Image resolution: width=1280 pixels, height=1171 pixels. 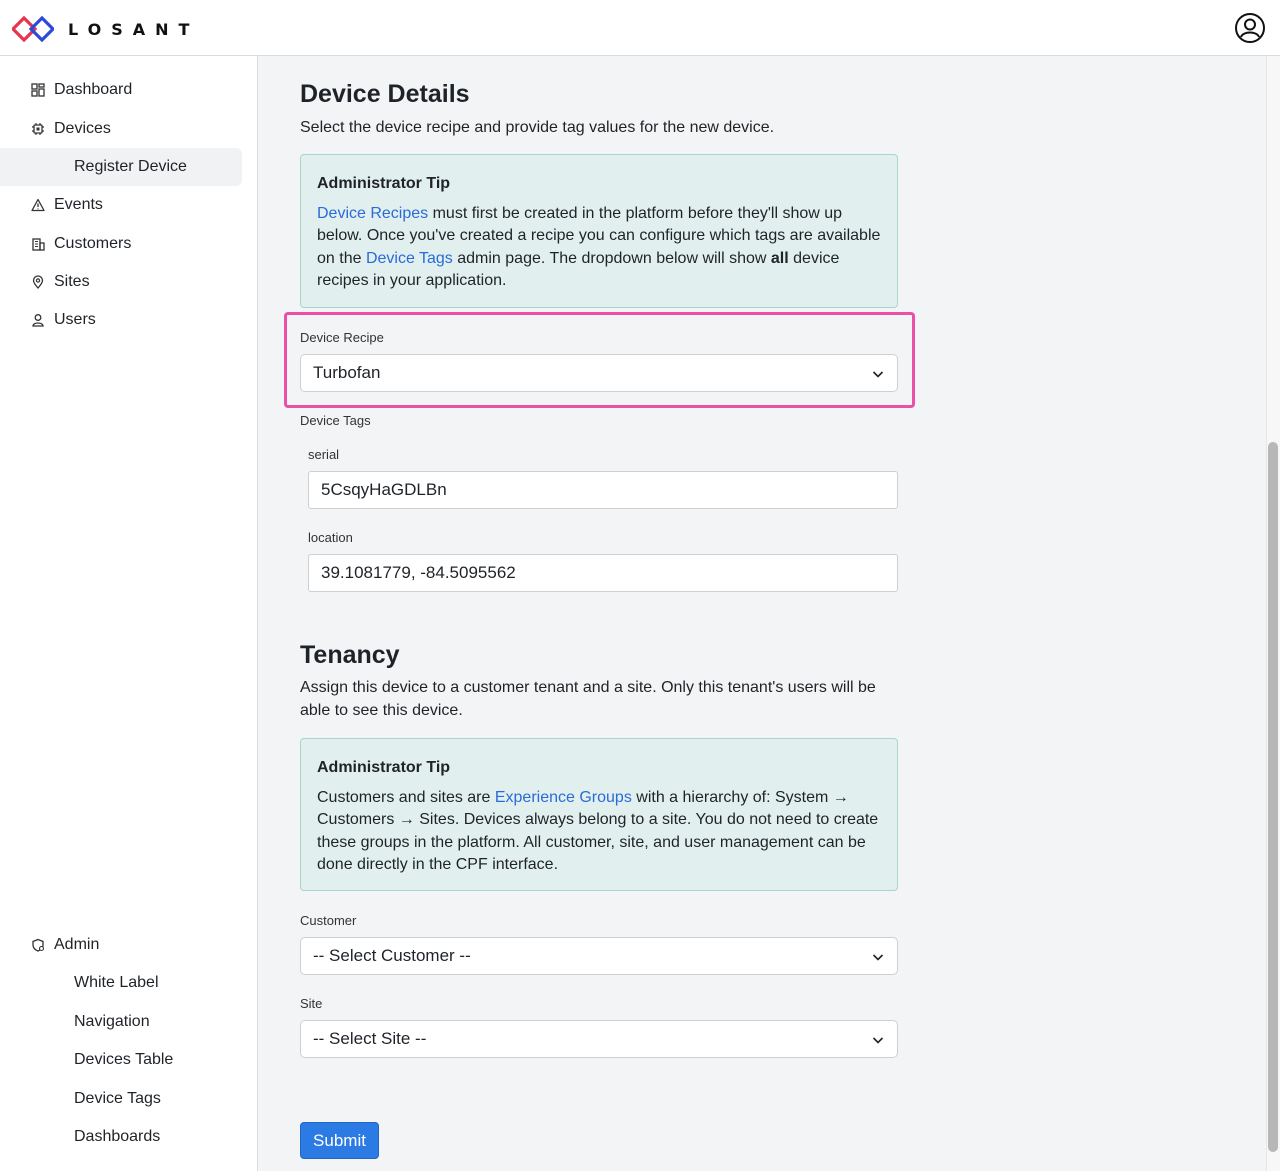 I want to click on sidebar-item-devices-table: Devices Table, so click(x=121, y=1060).